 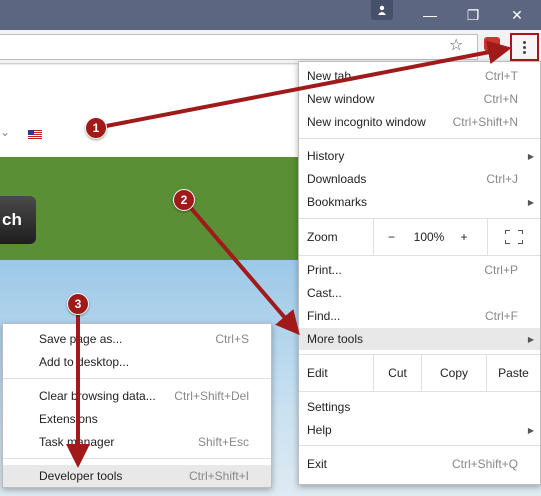 What do you see at coordinates (326, 156) in the screenshot?
I see `menu-item-label: History` at bounding box center [326, 156].